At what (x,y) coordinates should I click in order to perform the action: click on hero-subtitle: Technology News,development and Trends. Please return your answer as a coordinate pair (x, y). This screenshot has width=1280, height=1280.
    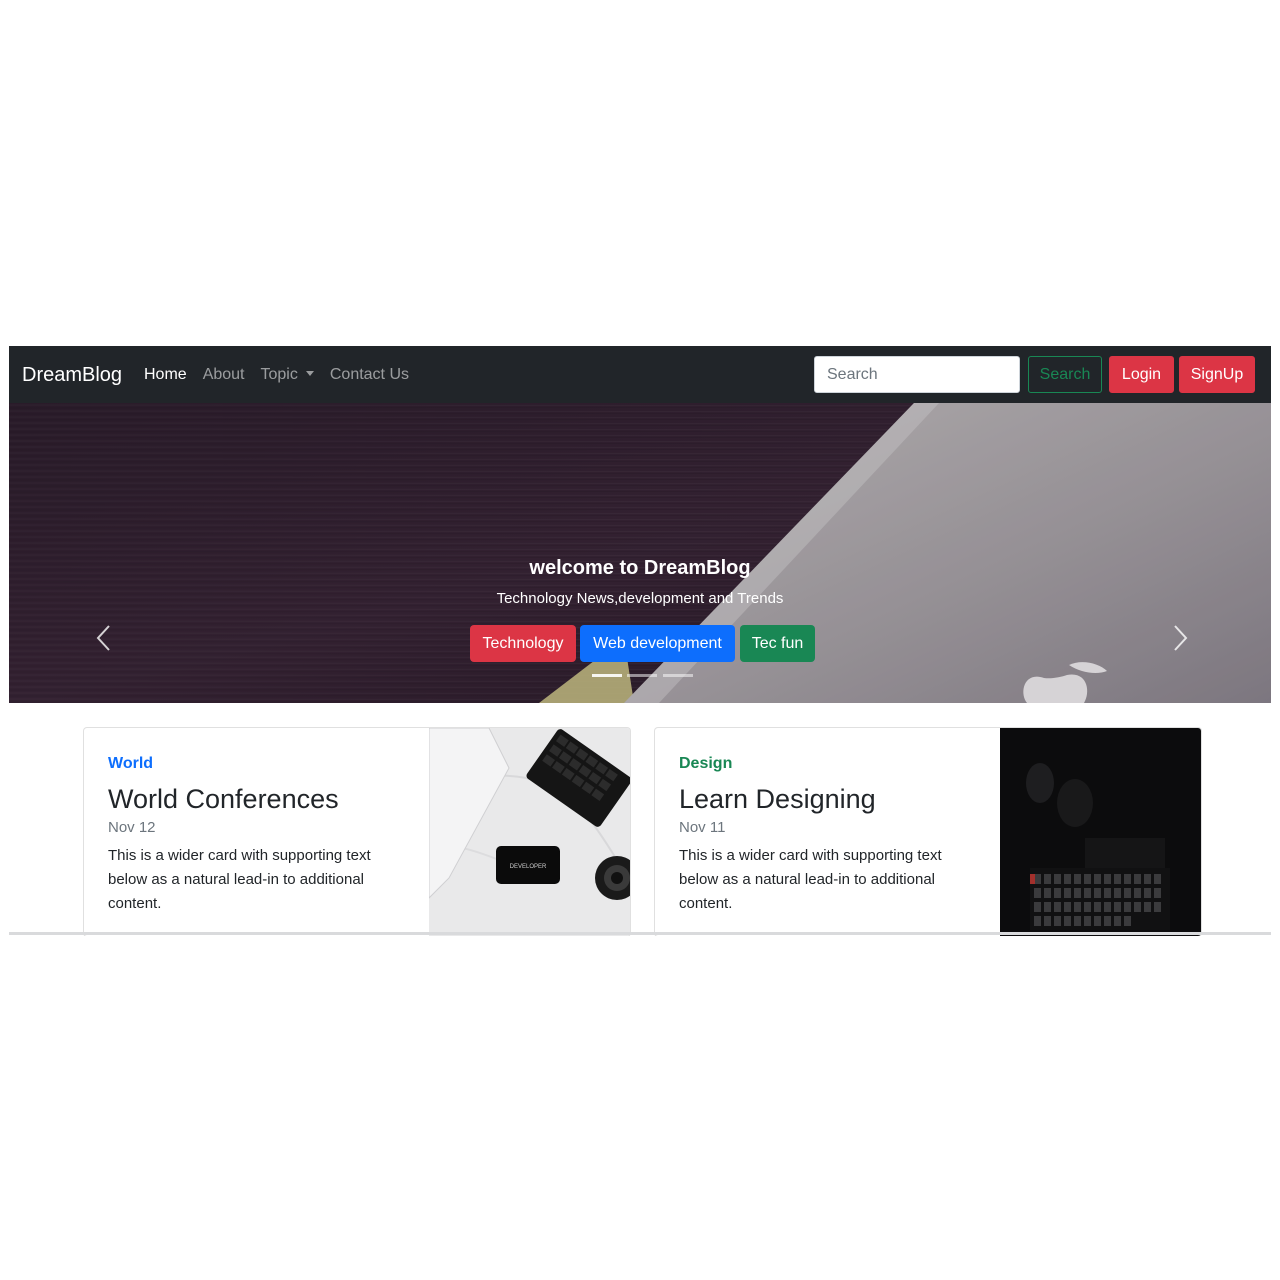
    Looking at the image, I should click on (640, 598).